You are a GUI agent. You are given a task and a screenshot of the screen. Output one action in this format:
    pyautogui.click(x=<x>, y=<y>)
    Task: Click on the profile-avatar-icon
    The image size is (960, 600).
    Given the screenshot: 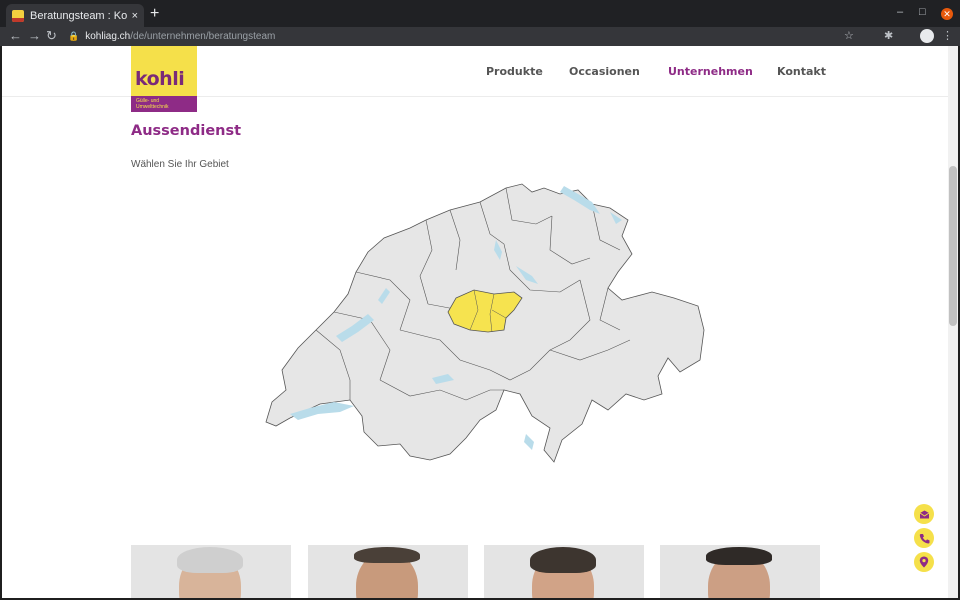 What is the action you would take?
    pyautogui.click(x=927, y=36)
    